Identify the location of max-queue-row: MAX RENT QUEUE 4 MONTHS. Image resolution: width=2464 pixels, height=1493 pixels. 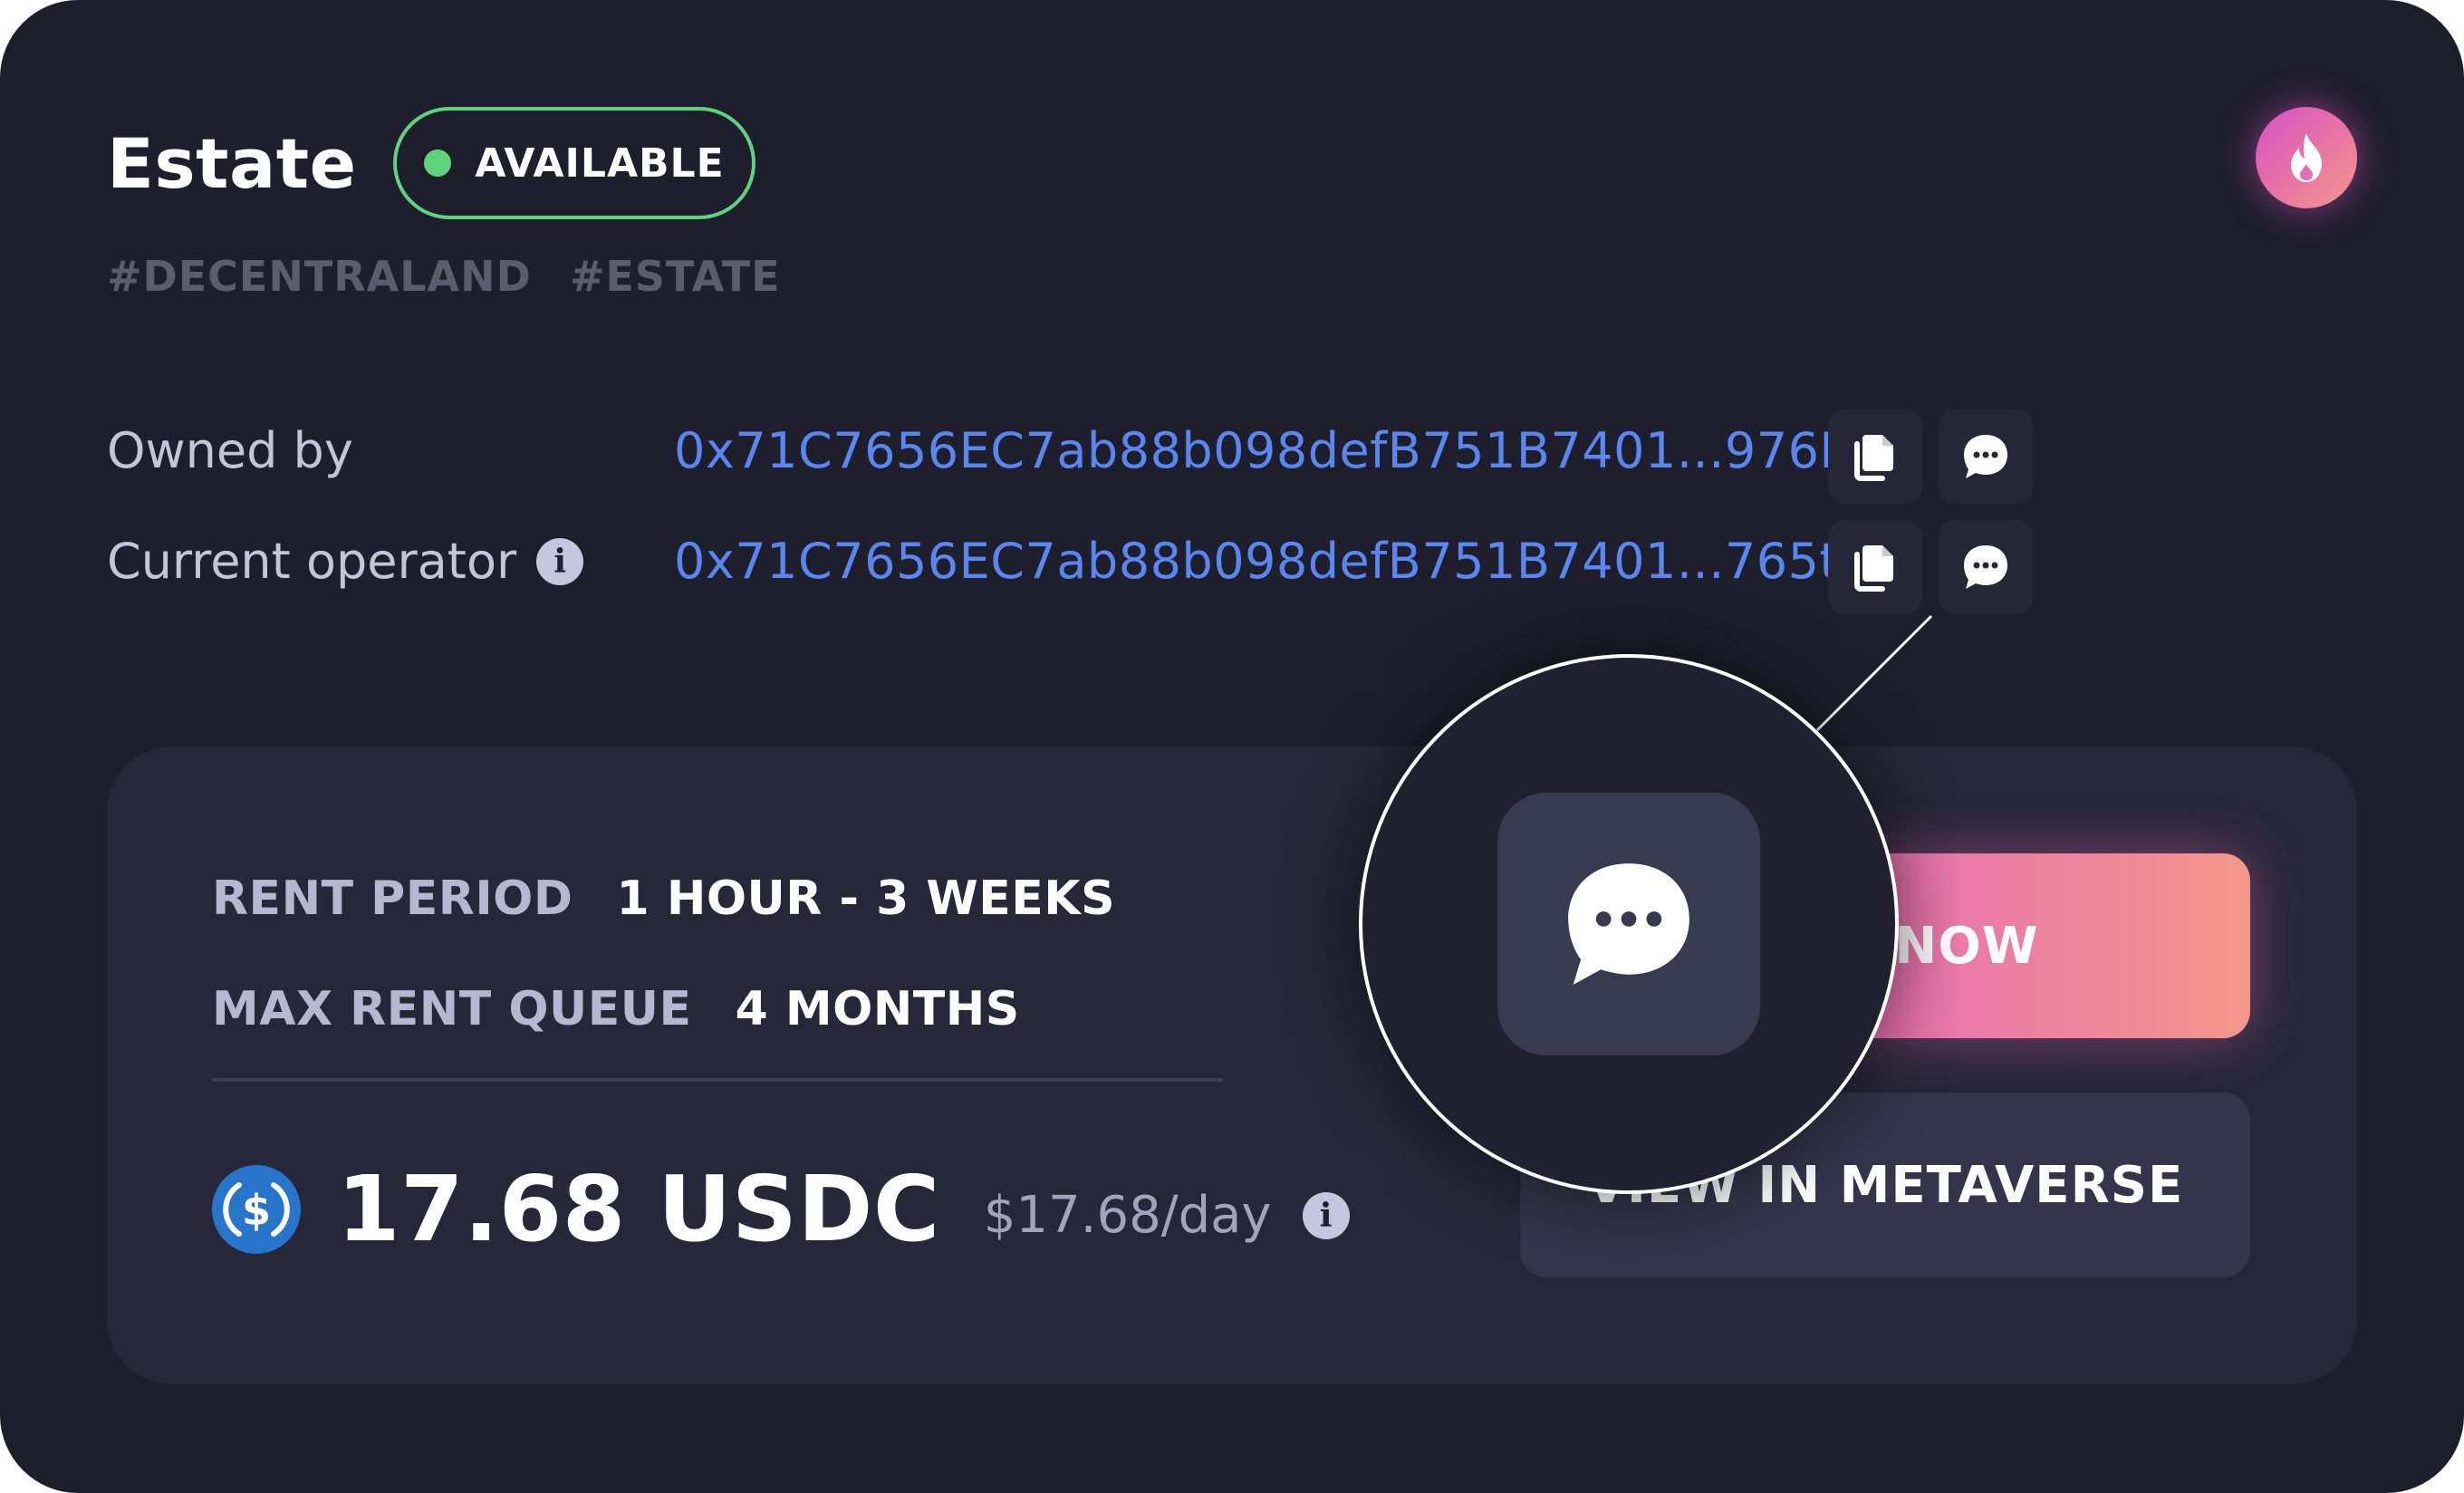
(616, 1009).